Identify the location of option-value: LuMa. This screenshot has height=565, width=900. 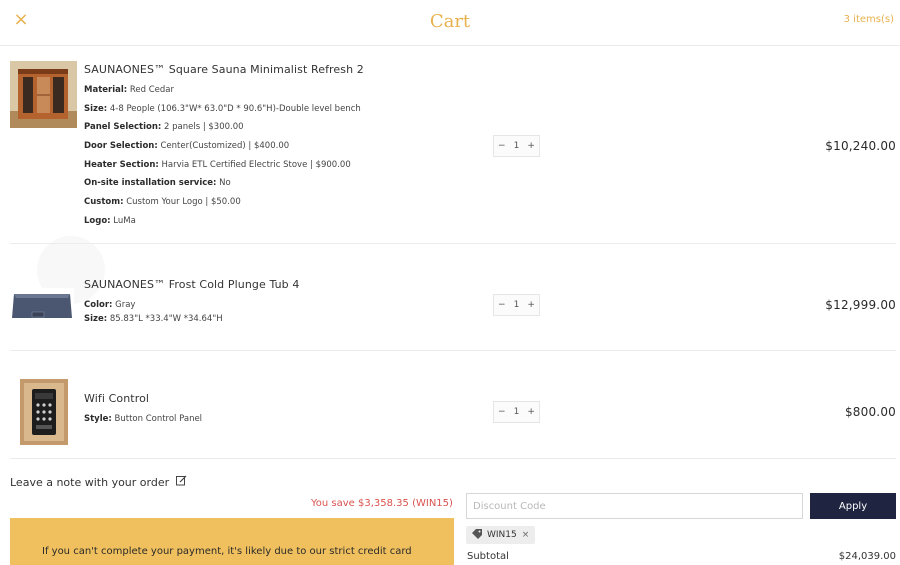
(124, 220).